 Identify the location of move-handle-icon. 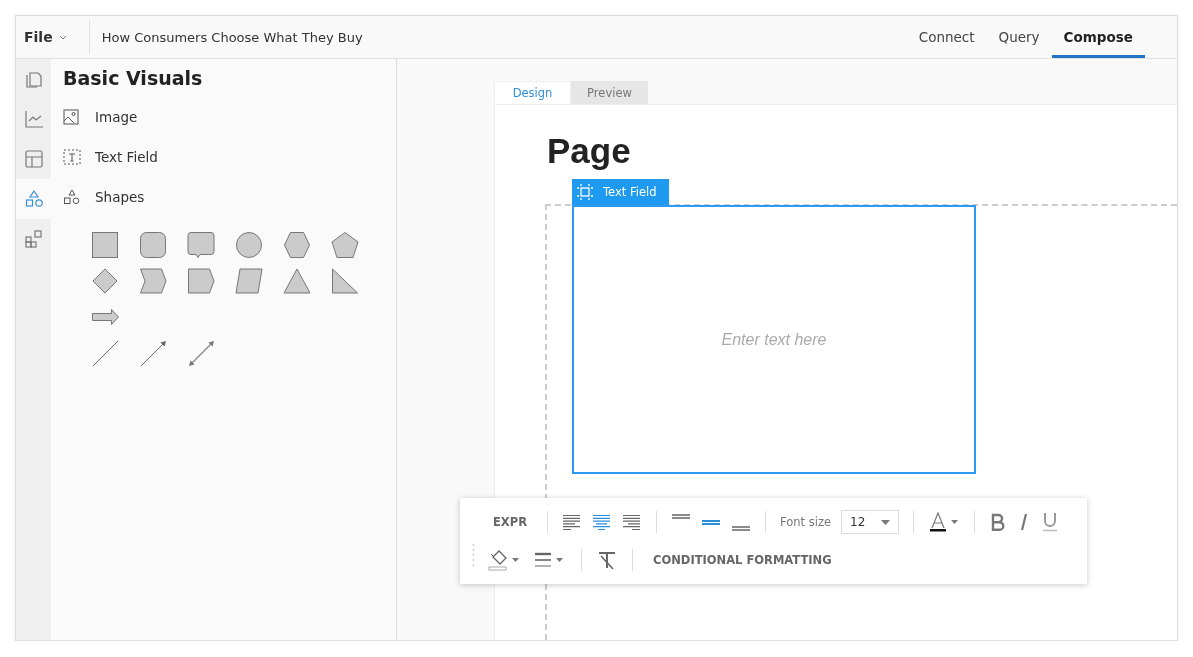
(585, 192).